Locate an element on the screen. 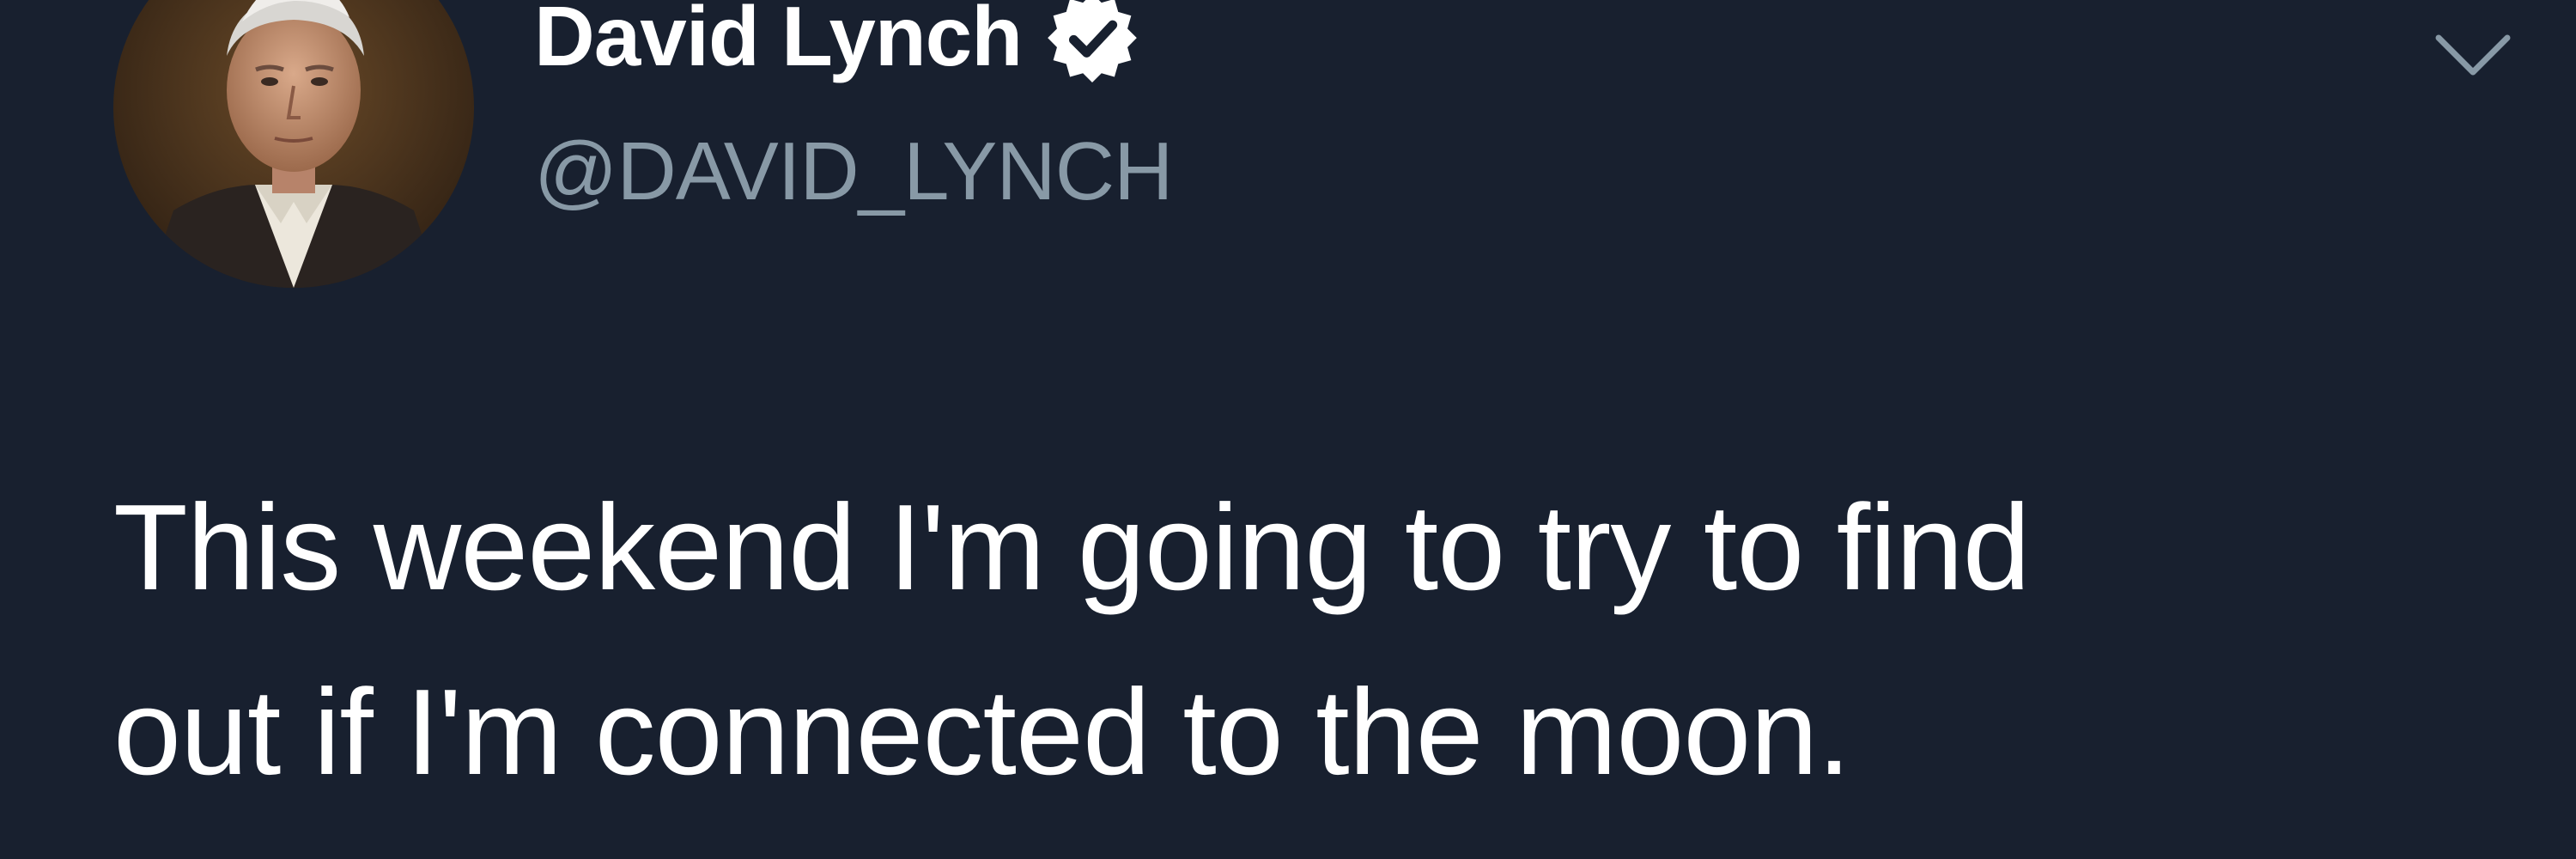 The image size is (2576, 859). tweet-text-line: This weekend I'm going to try to find is located at coordinates (1072, 547).